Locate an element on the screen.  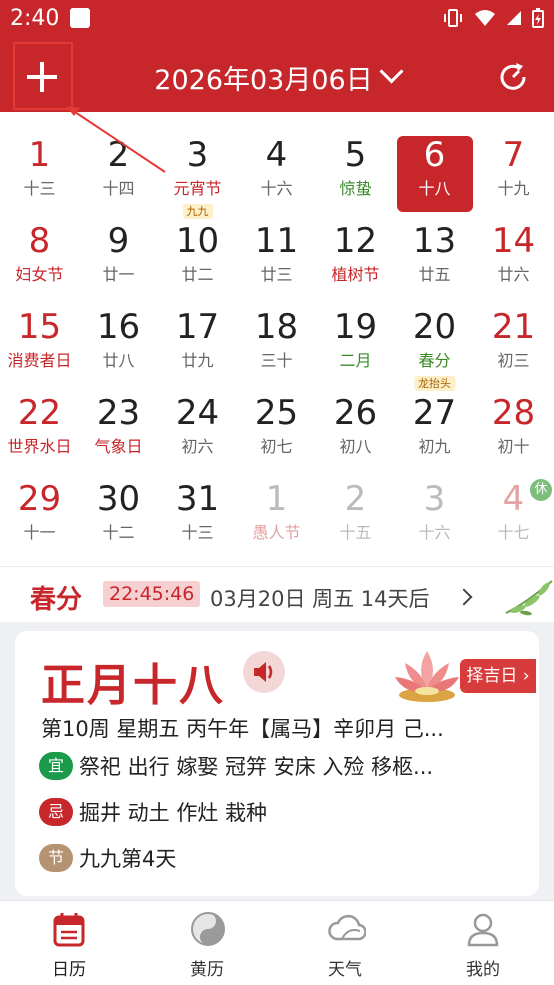
day-lunar-label: 初八 is located at coordinates (355, 446).